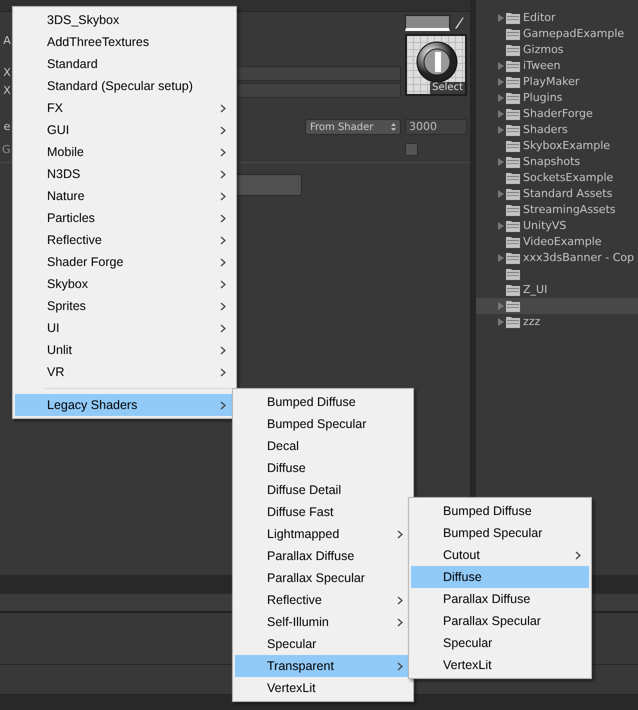 The image size is (638, 710). Describe the element at coordinates (6, 150) in the screenshot. I see `property-label: G` at that location.